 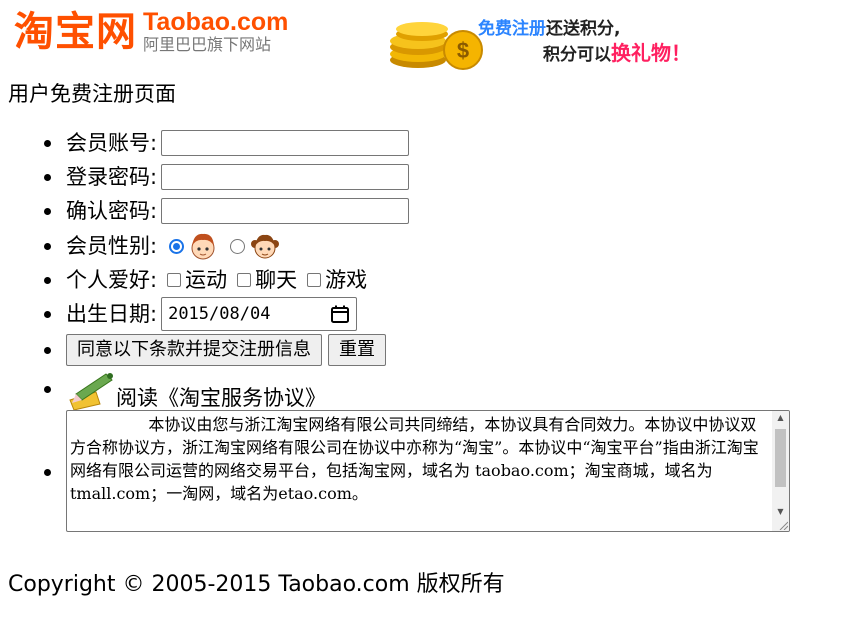 I want to click on banner-points-text: 还送积分,, so click(x=583, y=29).